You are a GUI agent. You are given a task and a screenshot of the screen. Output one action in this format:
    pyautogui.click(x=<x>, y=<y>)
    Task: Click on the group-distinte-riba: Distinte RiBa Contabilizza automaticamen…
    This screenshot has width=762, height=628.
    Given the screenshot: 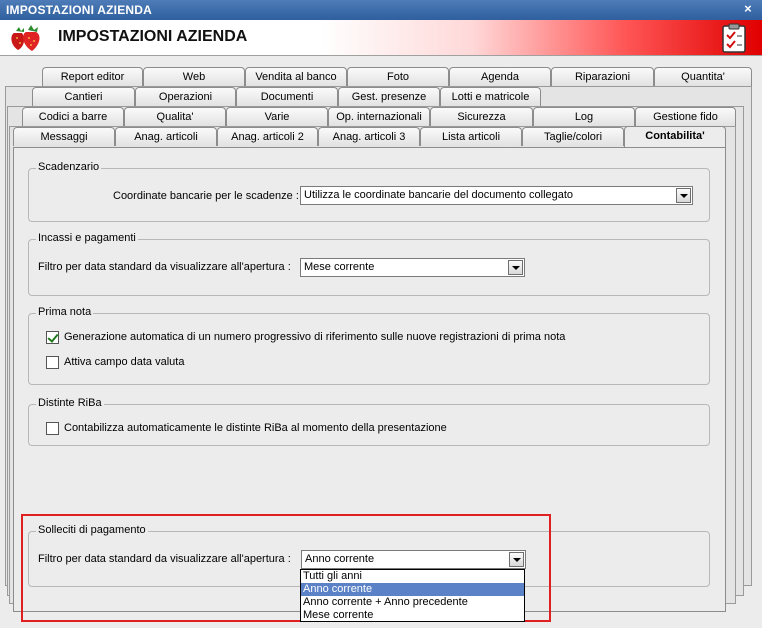 What is the action you would take?
    pyautogui.click(x=369, y=421)
    